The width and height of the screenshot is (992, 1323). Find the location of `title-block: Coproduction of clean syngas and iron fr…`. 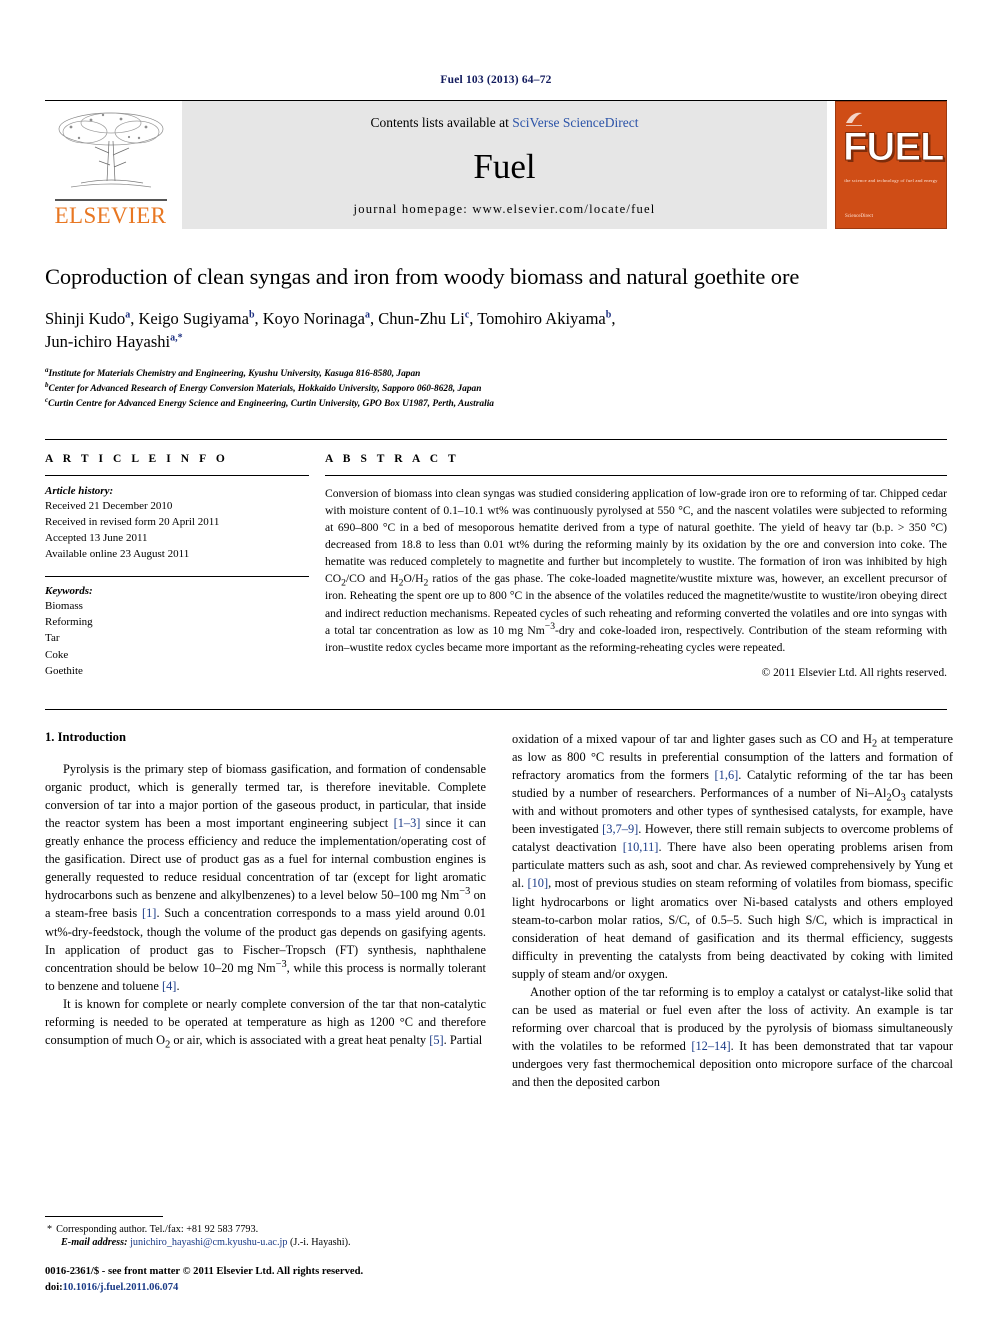

title-block: Coproduction of clean syngas and iron fr… is located at coordinates (496, 321).